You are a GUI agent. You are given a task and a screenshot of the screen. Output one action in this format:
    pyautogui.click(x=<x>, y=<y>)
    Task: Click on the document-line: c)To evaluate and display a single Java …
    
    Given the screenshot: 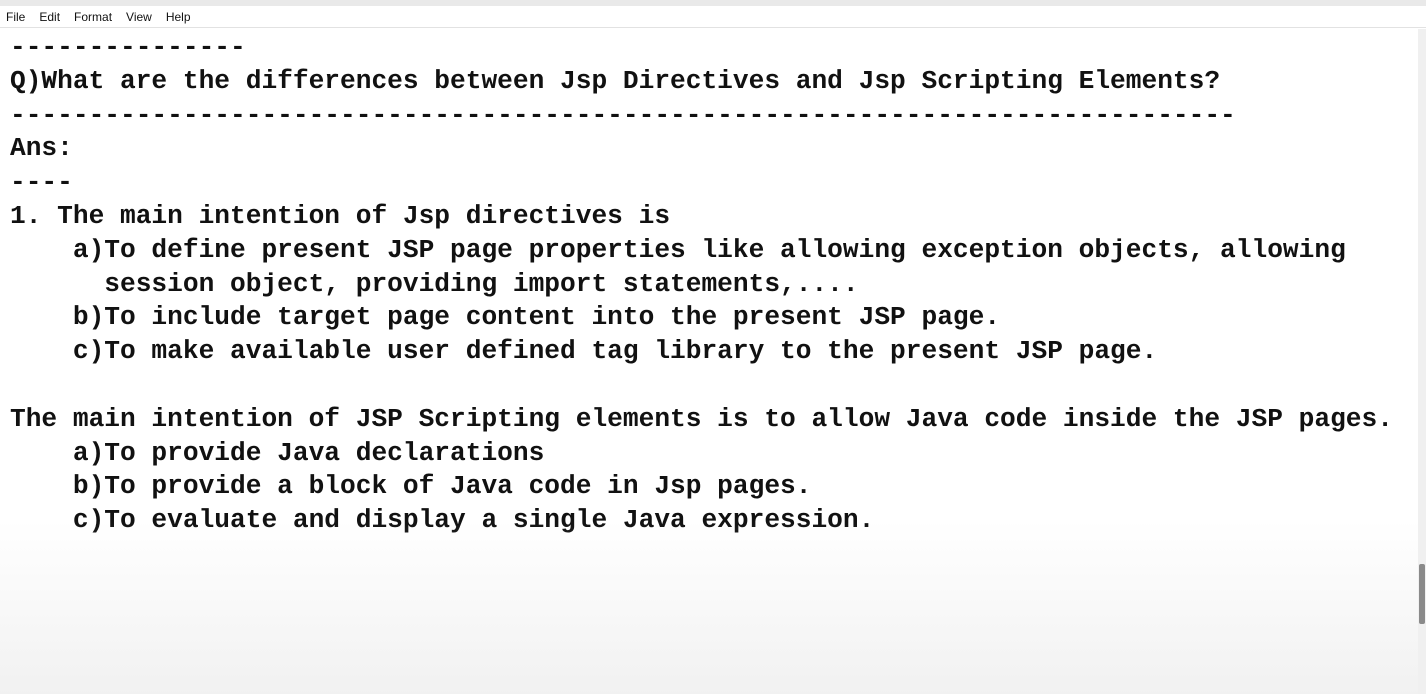 What is the action you would take?
    pyautogui.click(x=442, y=520)
    